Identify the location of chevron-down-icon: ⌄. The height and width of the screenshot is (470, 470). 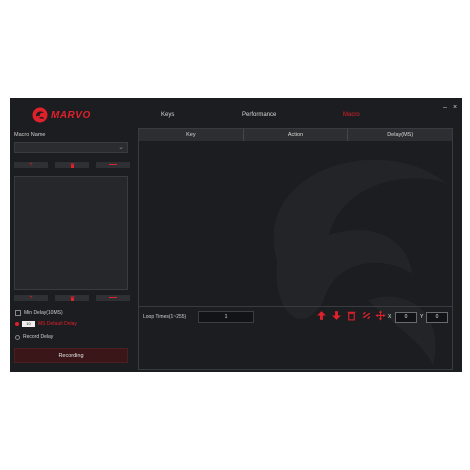
(121, 147).